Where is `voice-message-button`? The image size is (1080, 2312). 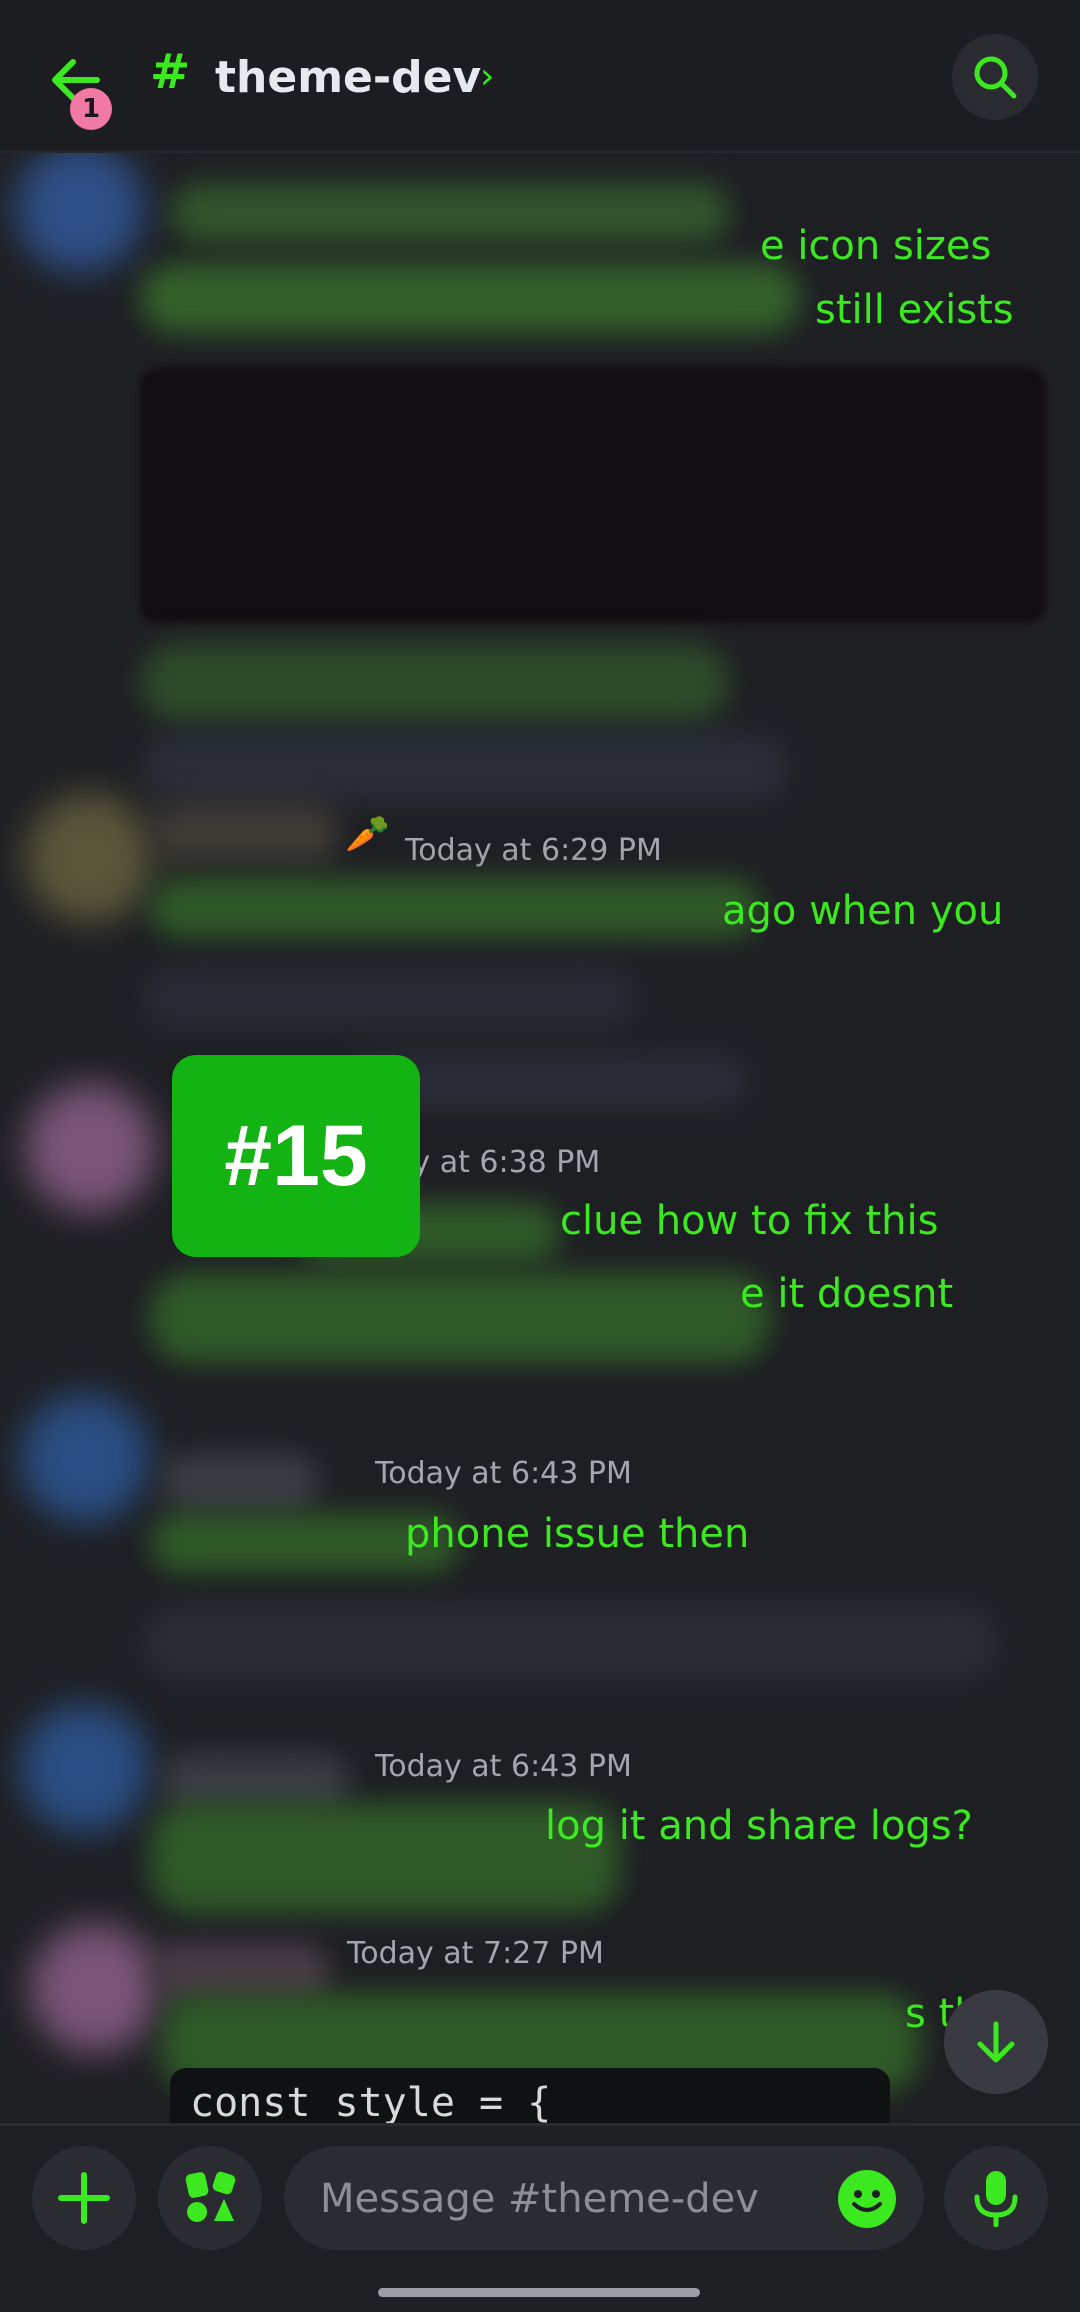
voice-message-button is located at coordinates (996, 2198).